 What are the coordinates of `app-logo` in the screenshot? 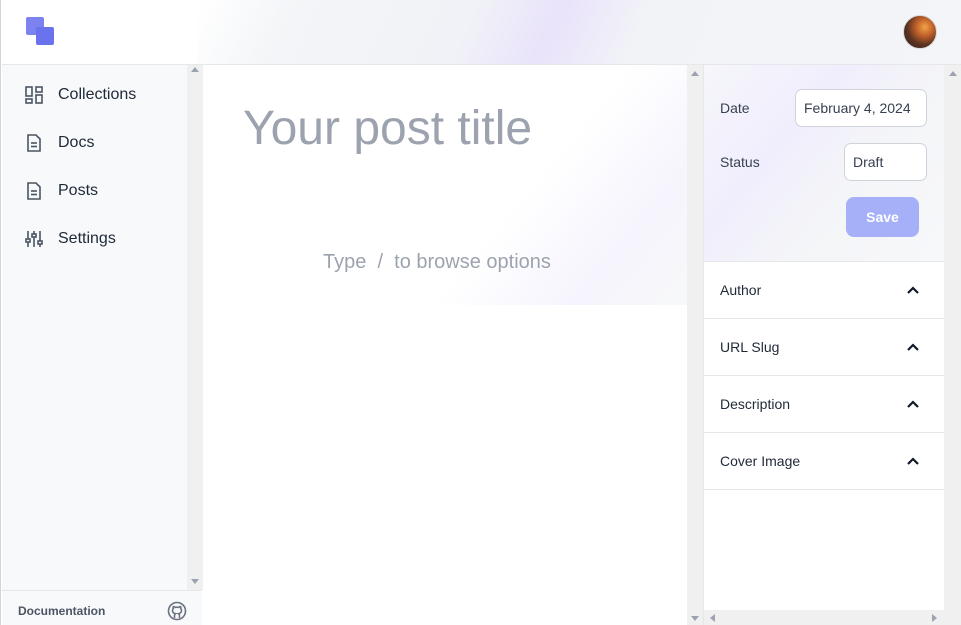 It's located at (41, 32).